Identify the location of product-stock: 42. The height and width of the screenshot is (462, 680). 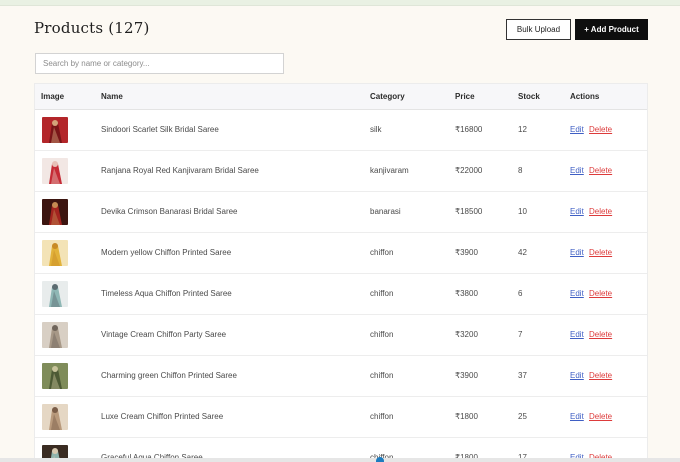
(522, 252).